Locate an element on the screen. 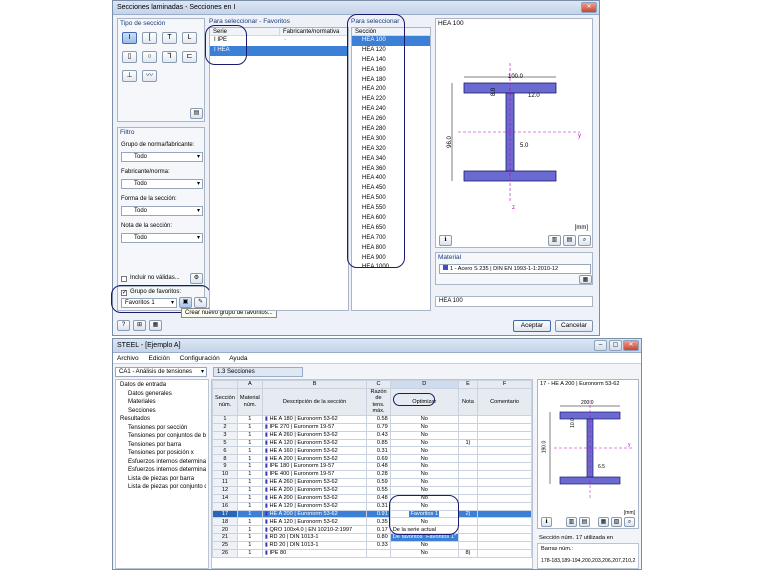 The height and width of the screenshot is (570, 760). steel-zoom-icon: ⌕ is located at coordinates (629, 522).